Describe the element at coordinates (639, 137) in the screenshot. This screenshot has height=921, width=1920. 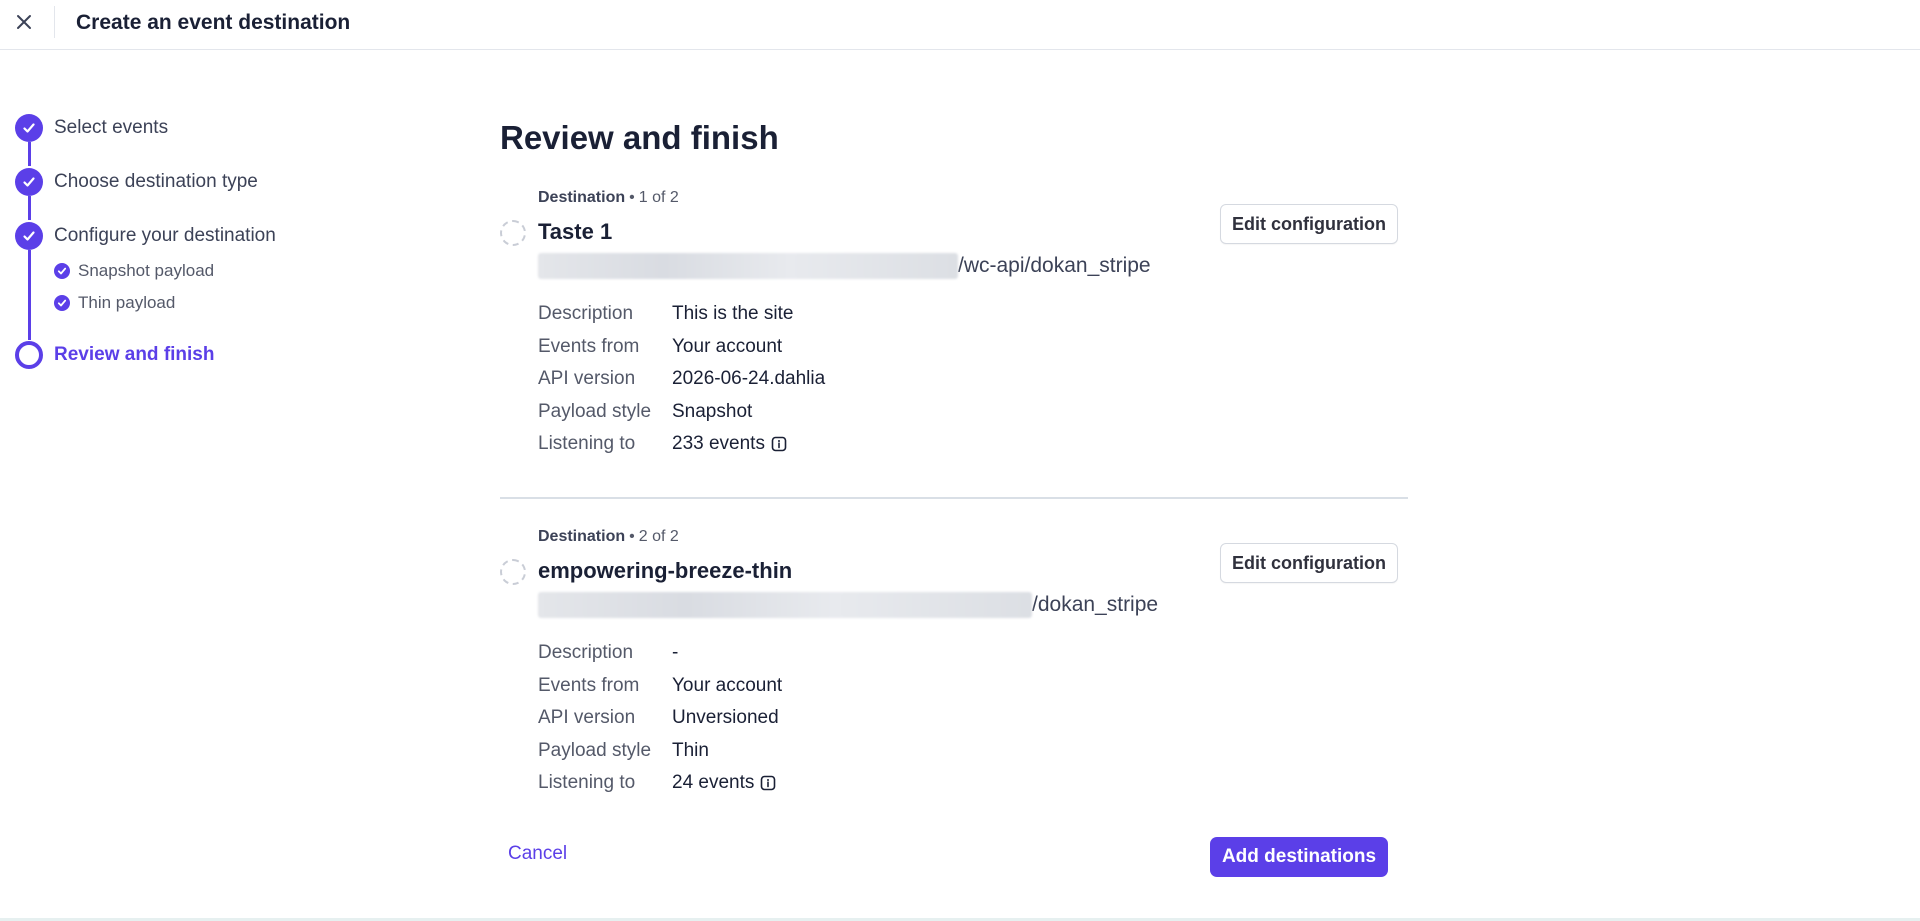
I see `page-title: Review and finish` at that location.